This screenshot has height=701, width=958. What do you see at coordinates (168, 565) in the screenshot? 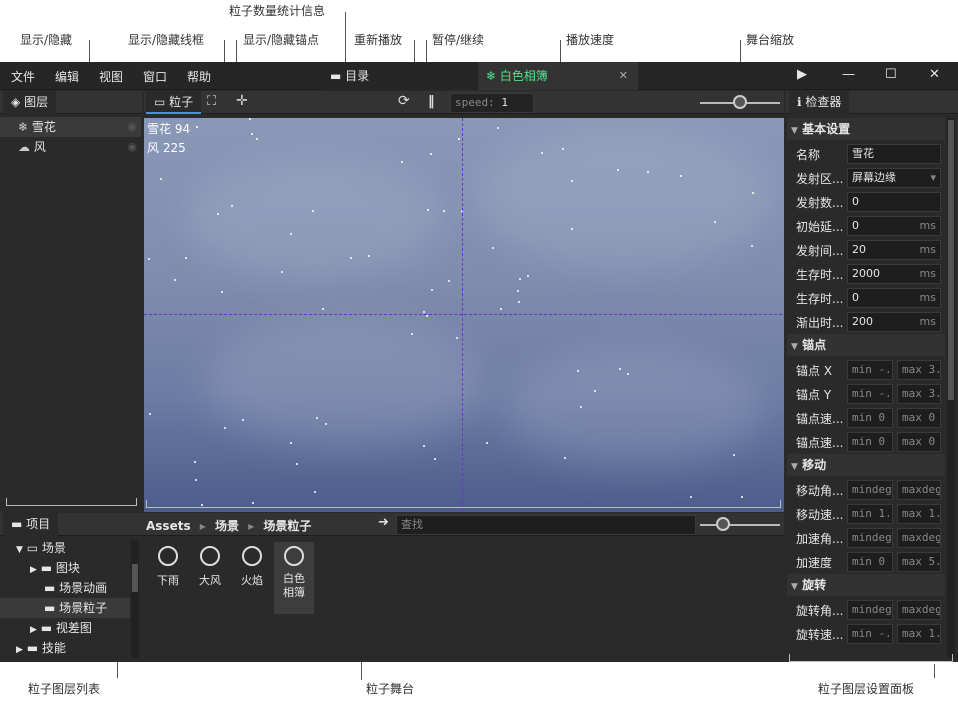
I see `asset-item-rain: 下雨` at bounding box center [168, 565].